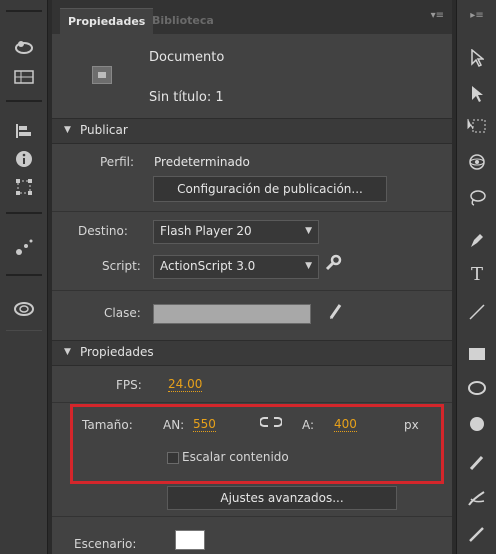  Describe the element at coordinates (202, 162) in the screenshot. I see `profile-value: Predeterminado` at that location.